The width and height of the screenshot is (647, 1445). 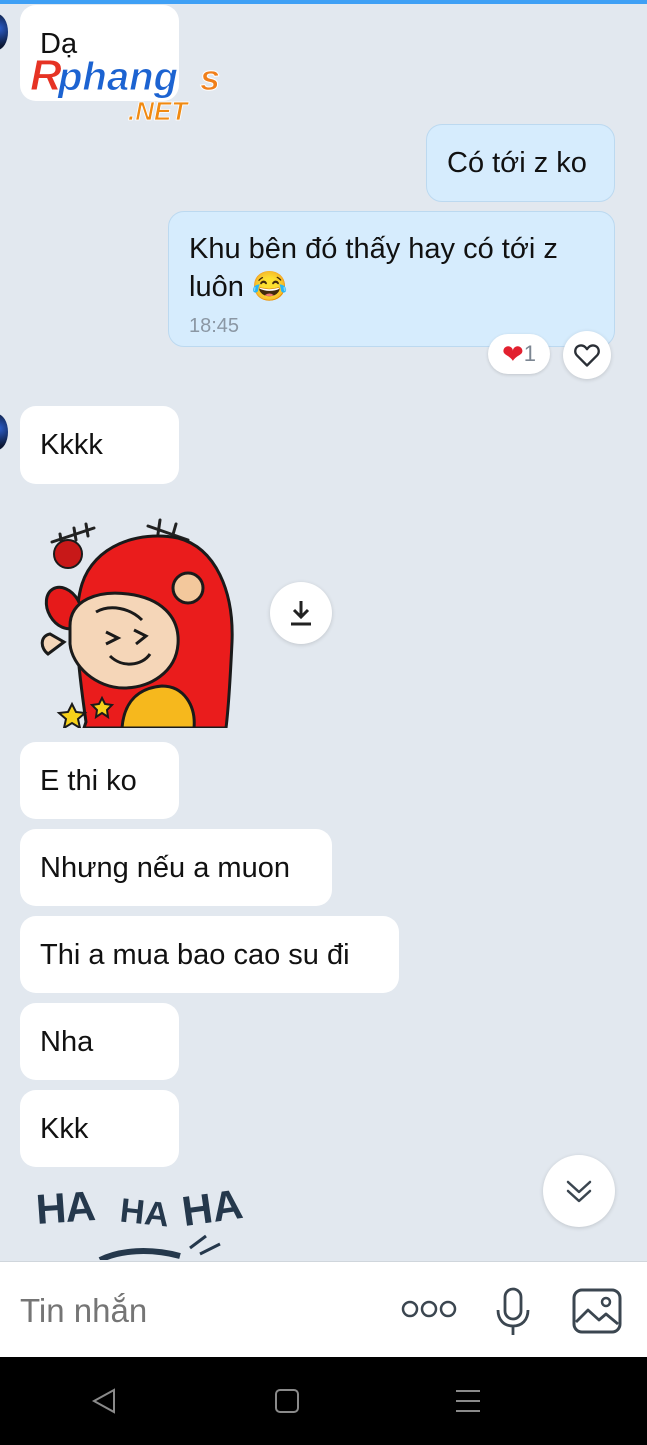 I want to click on svg-text: .NET, so click(x=158, y=111).